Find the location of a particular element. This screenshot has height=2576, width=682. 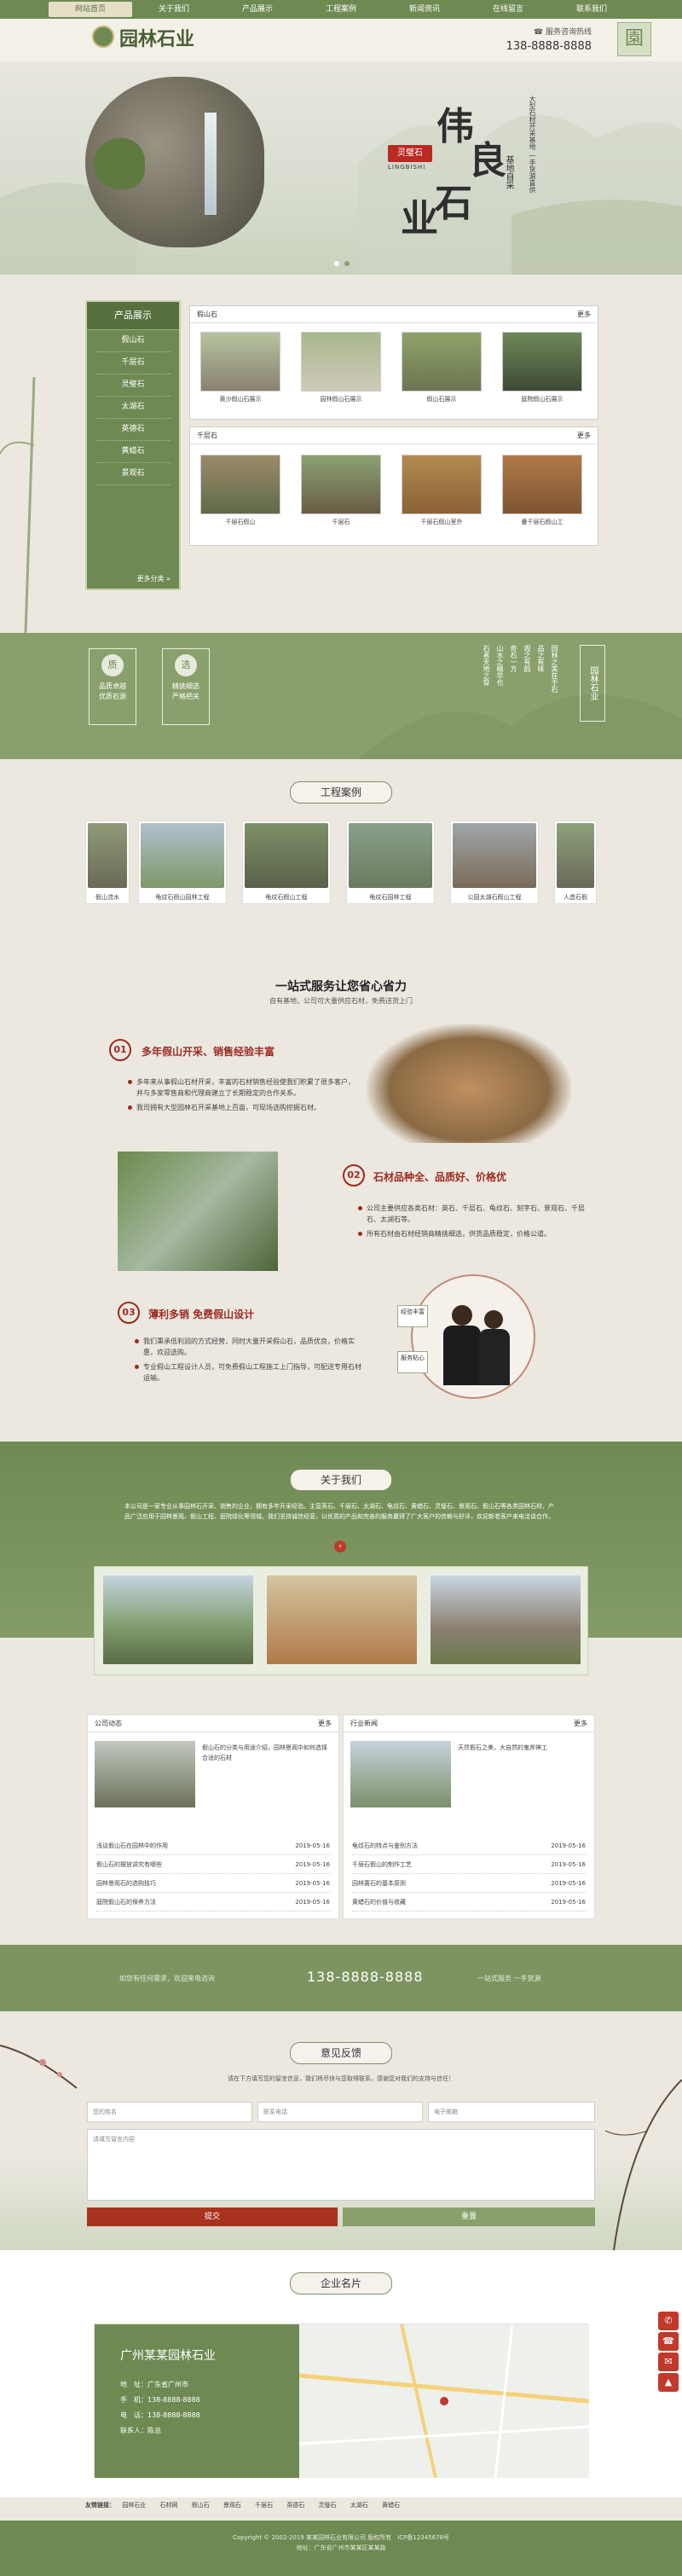

header-phone: 138-8888-8888 is located at coordinates (549, 46).